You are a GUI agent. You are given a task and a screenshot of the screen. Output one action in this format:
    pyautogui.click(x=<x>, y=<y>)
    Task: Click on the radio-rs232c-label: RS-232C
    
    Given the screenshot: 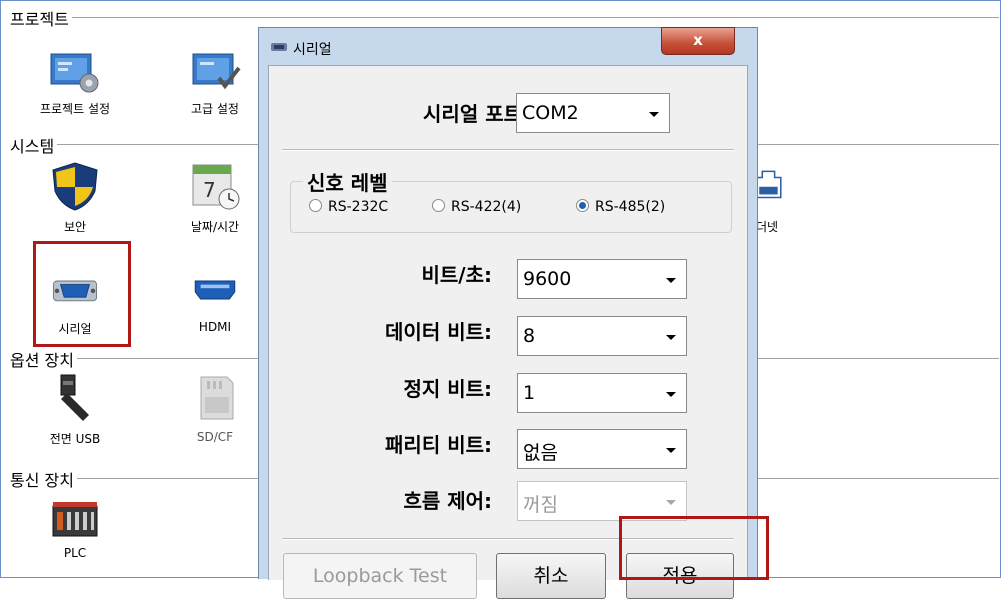 What is the action you would take?
    pyautogui.click(x=358, y=207)
    